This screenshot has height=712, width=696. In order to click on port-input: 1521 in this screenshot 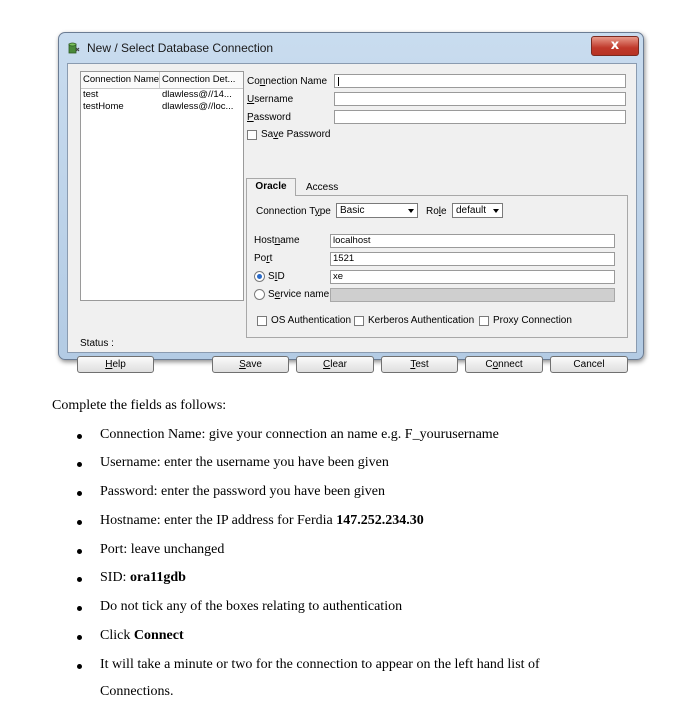, I will do `click(472, 259)`.